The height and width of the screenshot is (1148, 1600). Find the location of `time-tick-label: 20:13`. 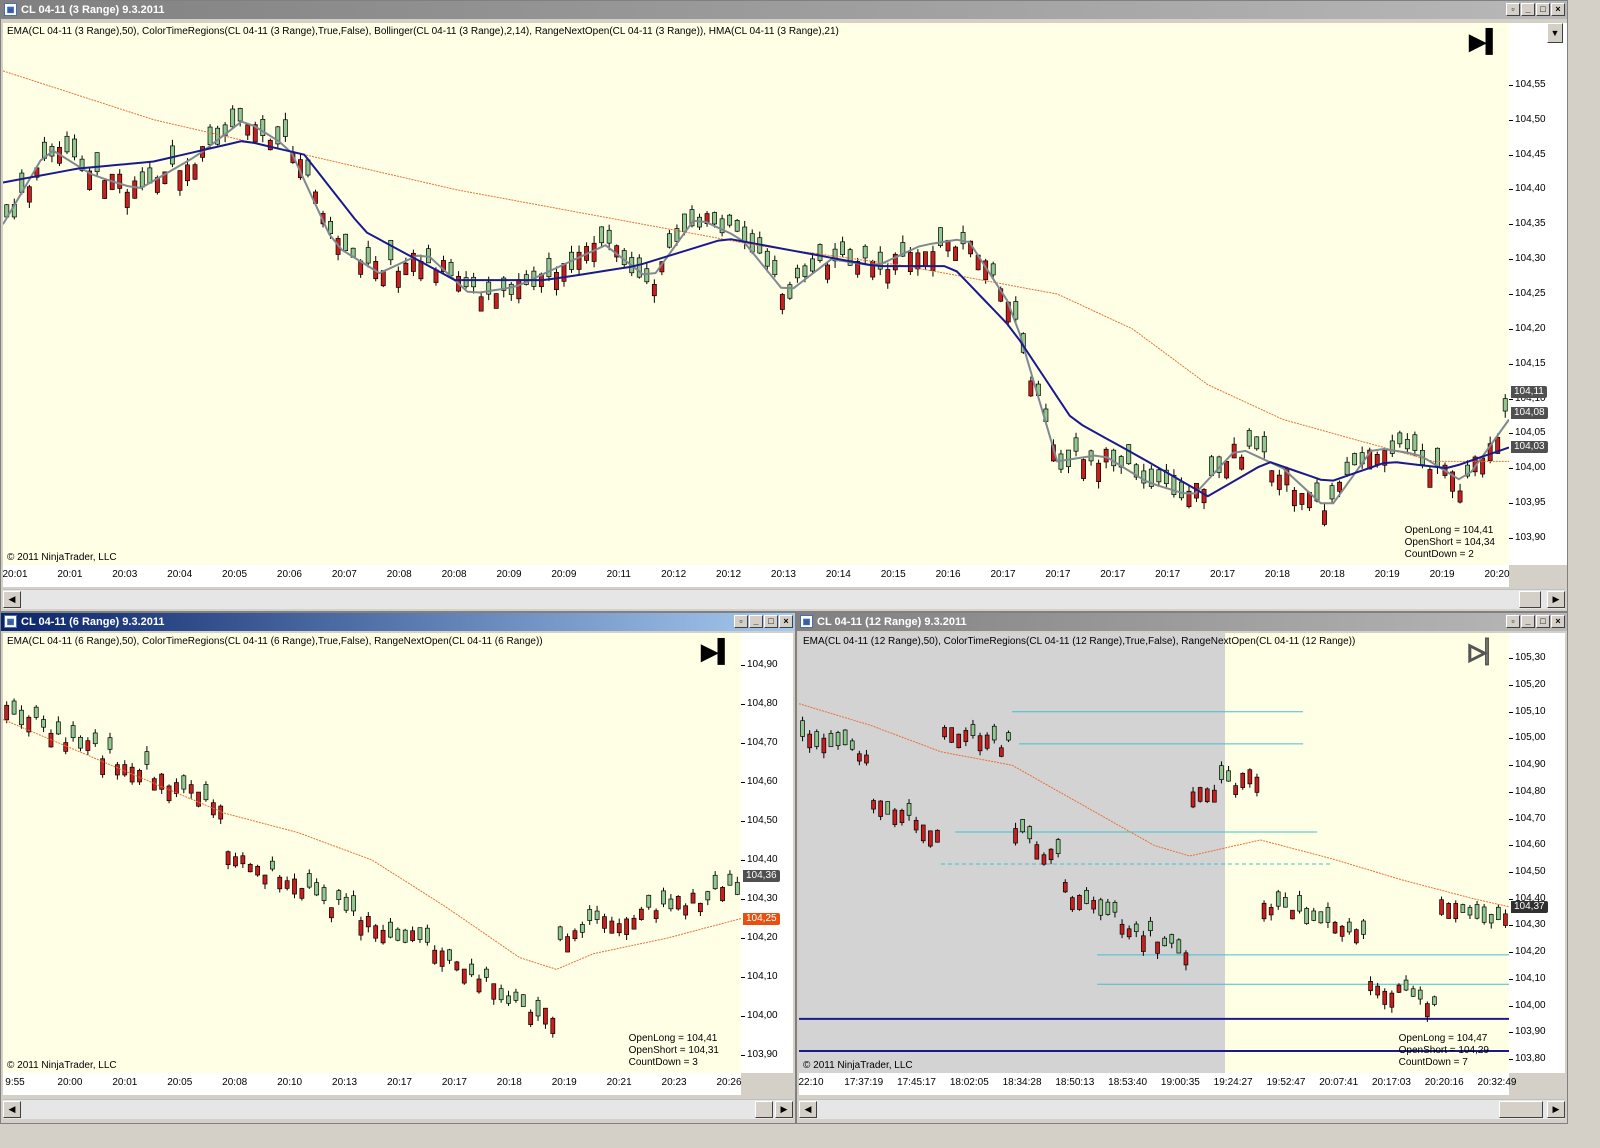

time-tick-label: 20:13 is located at coordinates (783, 574).